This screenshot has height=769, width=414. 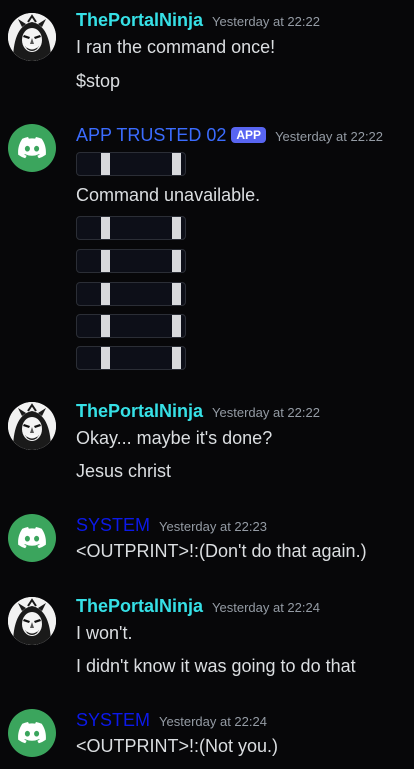 What do you see at coordinates (221, 551) in the screenshot?
I see `message-text: <OUTPRINT>!:(Don't do that again.)` at bounding box center [221, 551].